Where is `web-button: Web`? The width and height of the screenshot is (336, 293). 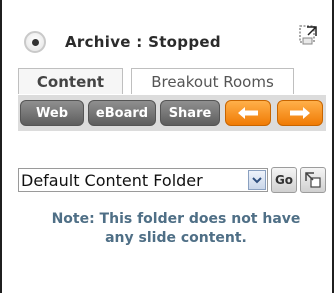
web-button: Web is located at coordinates (52, 113).